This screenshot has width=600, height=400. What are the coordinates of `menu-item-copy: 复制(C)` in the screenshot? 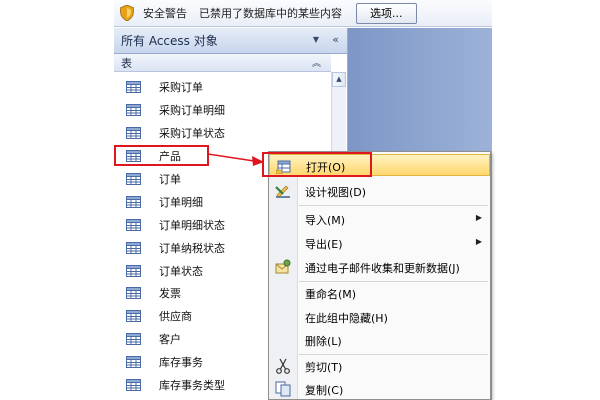 It's located at (379, 389).